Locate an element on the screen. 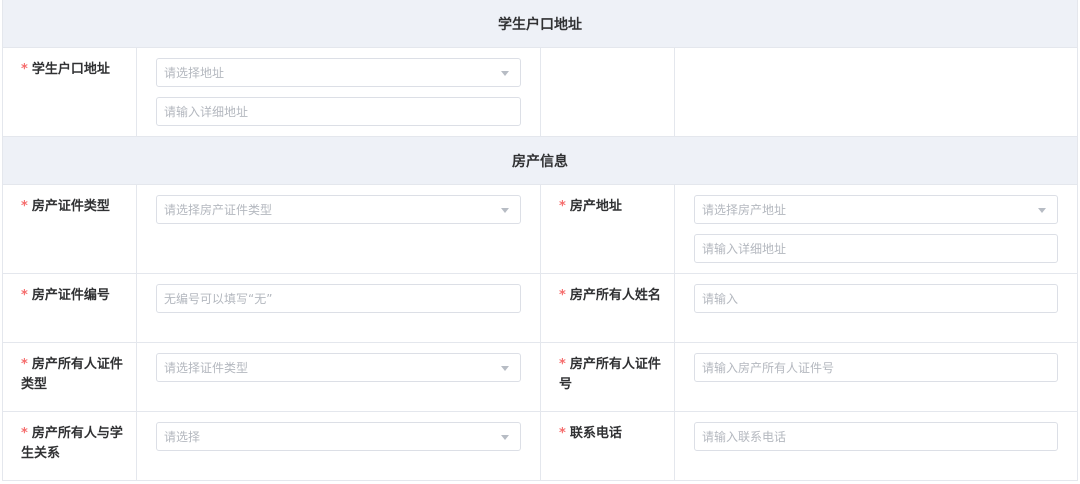  section-title-property: 房产信息 is located at coordinates (540, 161).